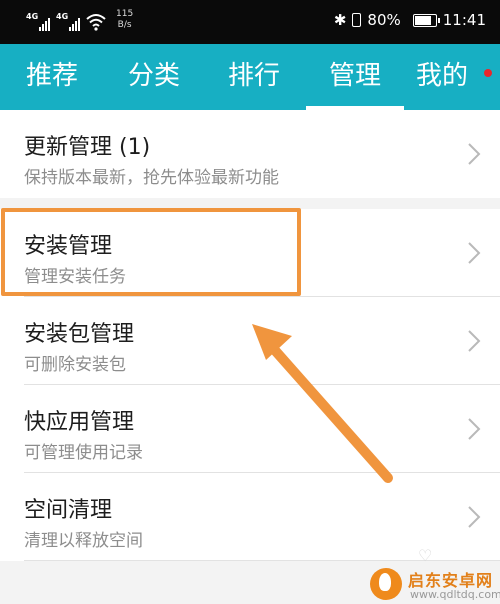  I want to click on tab-recommend: 推荐, so click(52, 77).